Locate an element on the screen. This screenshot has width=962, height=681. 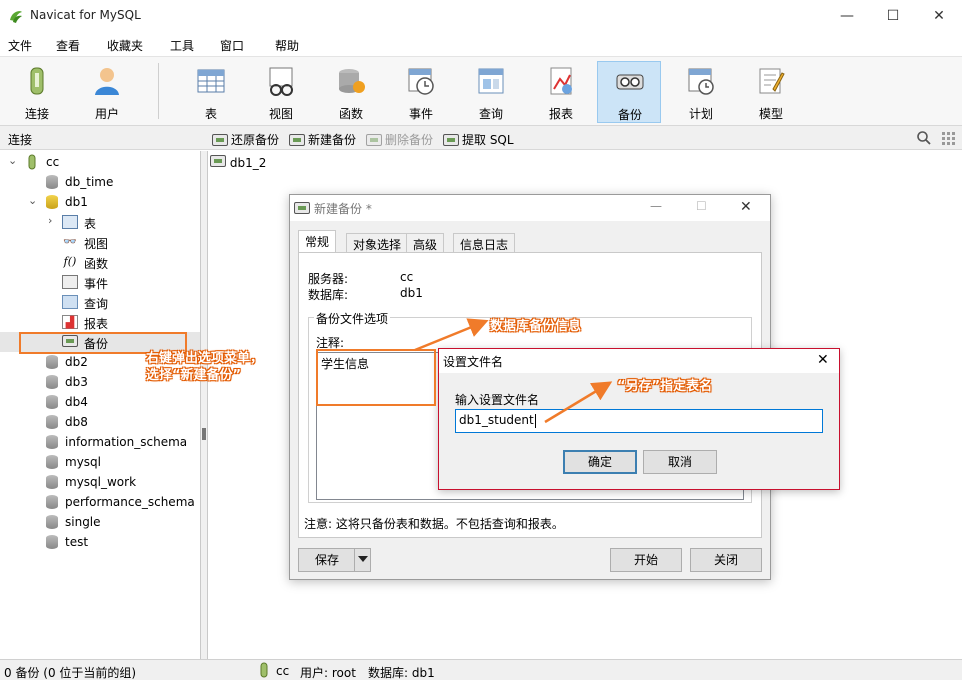
database-value: db1 is located at coordinates (411, 293).